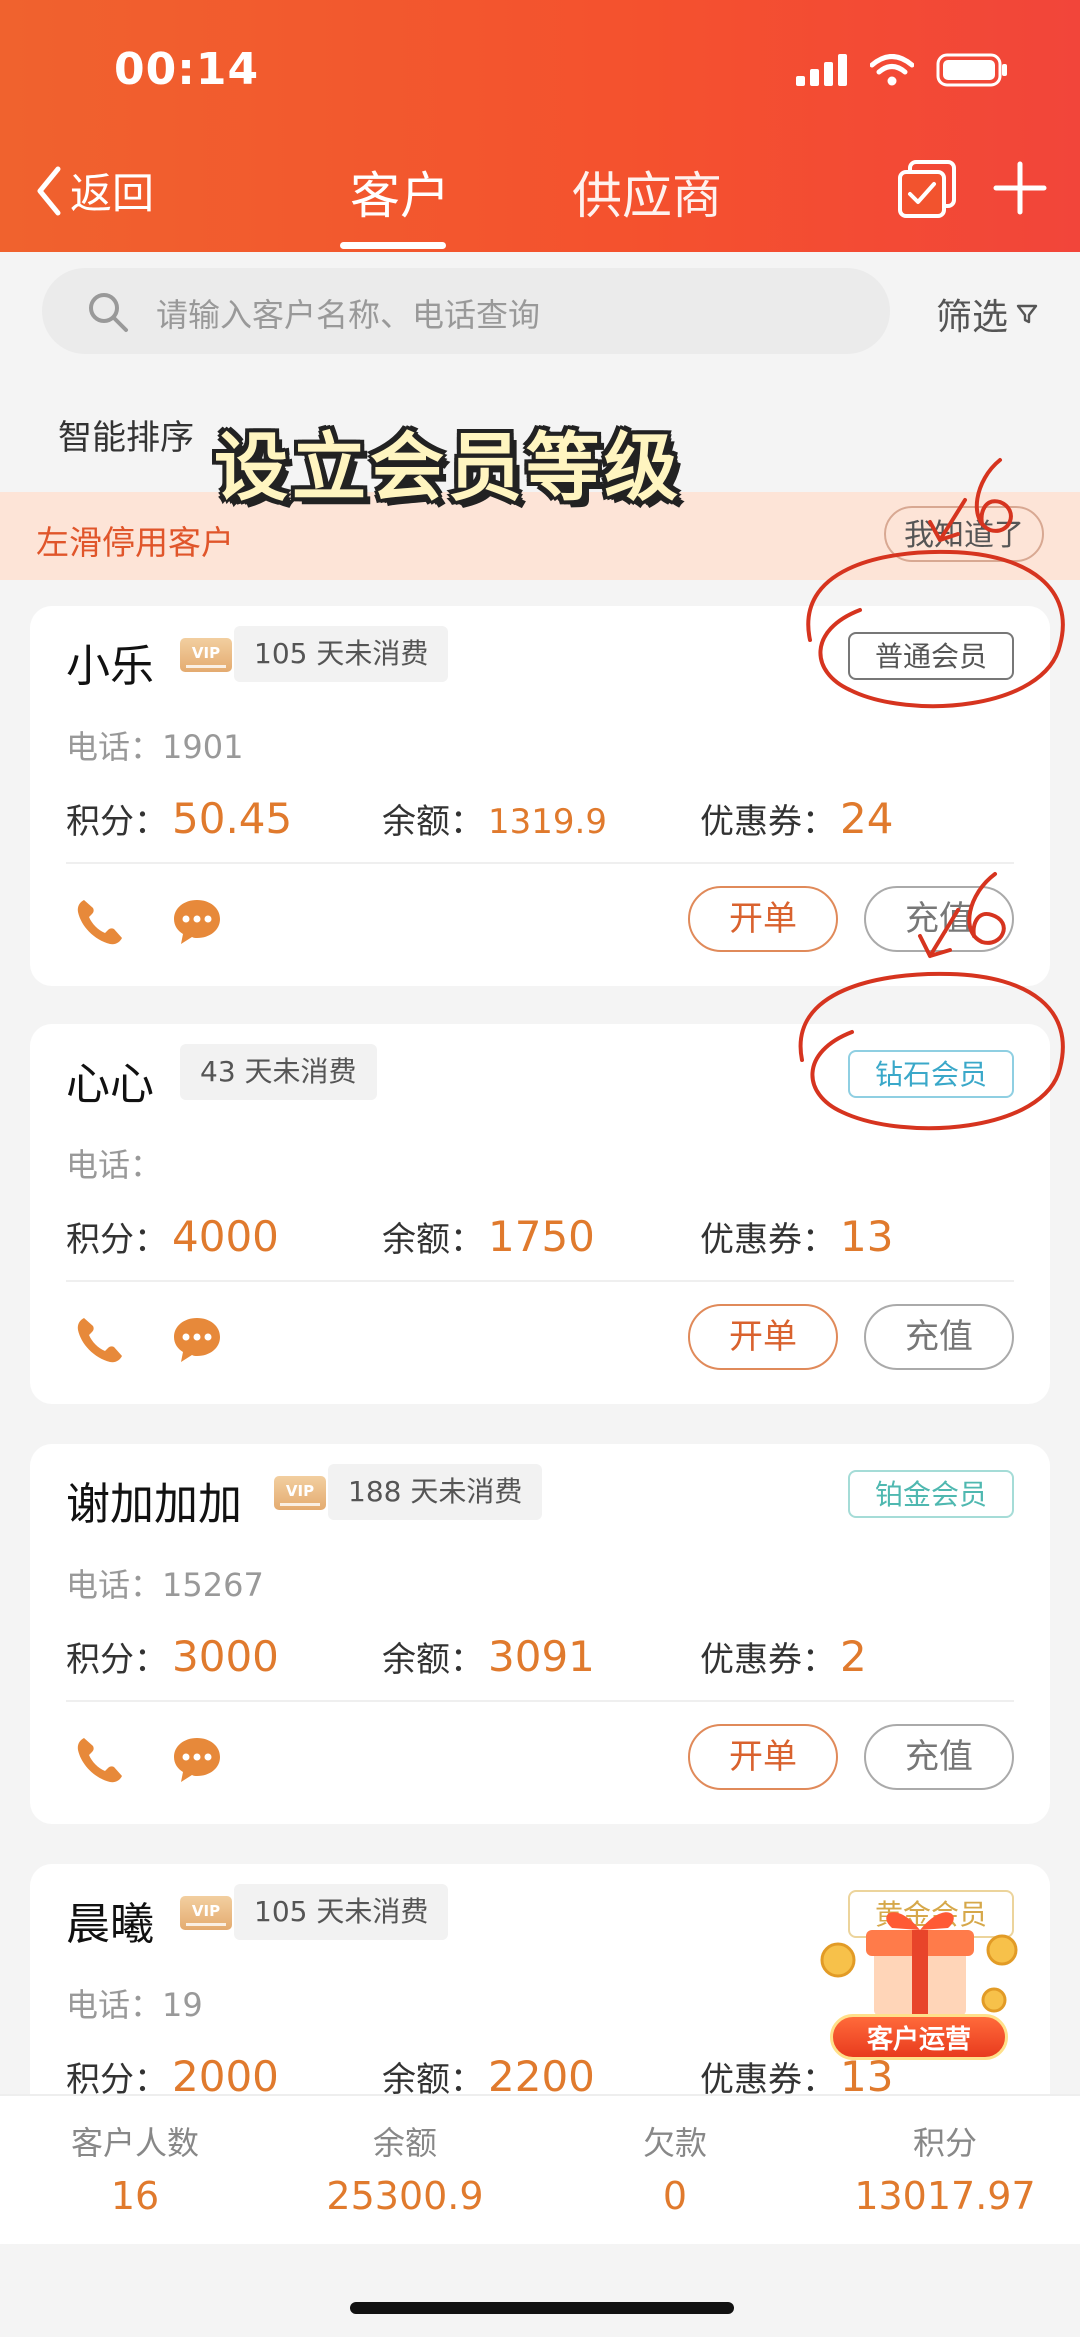 The image size is (1080, 2337). I want to click on notice-text: 左滑停用客户, so click(135, 542).